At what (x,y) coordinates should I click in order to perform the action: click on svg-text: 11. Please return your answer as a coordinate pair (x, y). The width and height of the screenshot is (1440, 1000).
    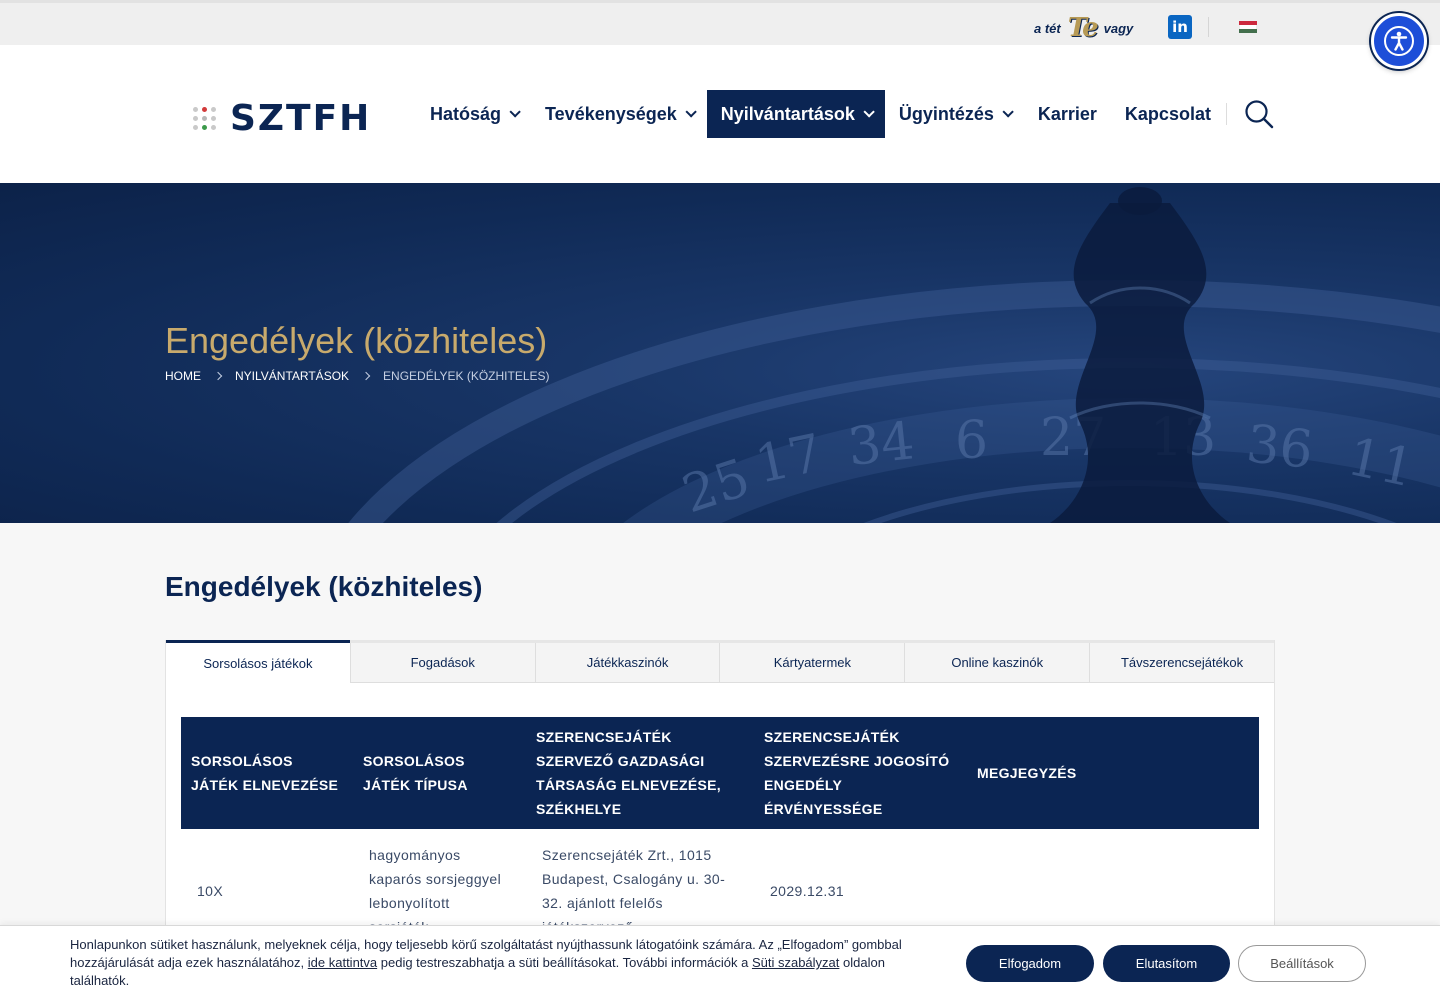
    Looking at the image, I should click on (1380, 463).